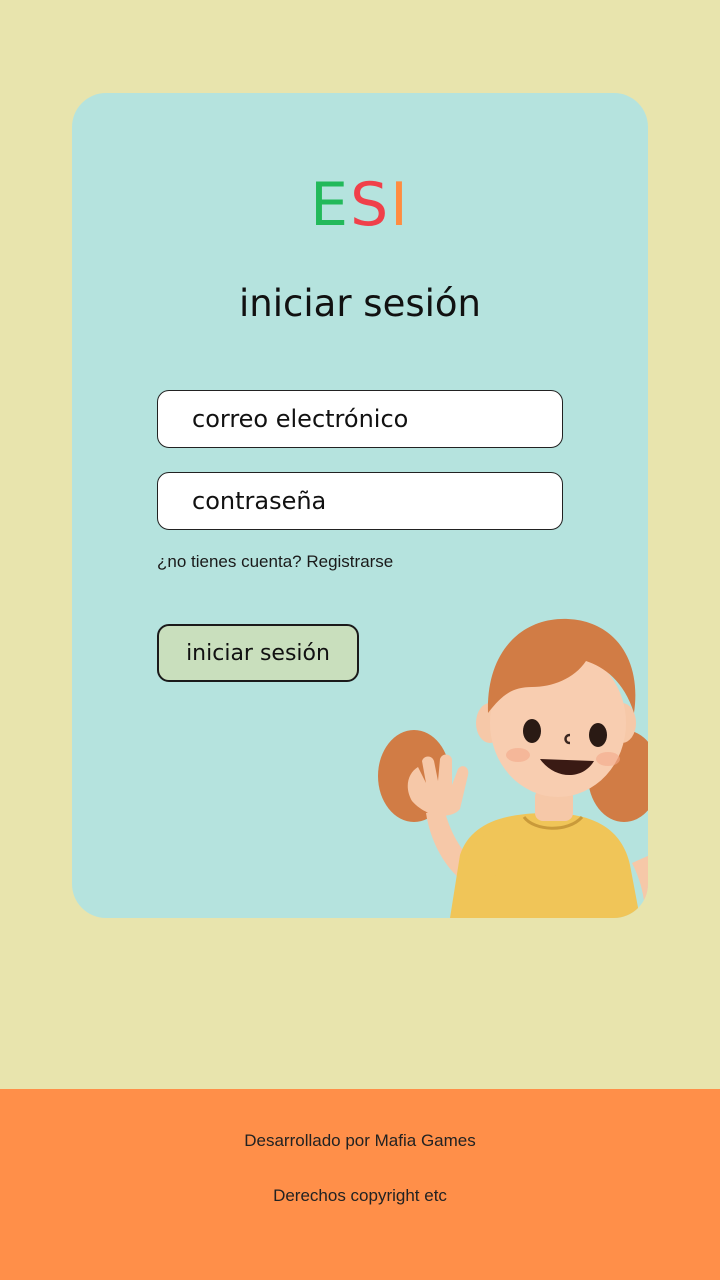 Image resolution: width=720 pixels, height=1280 pixels. Describe the element at coordinates (360, 1195) in the screenshot. I see `footer-copyright: Derechos copyright etc` at that location.